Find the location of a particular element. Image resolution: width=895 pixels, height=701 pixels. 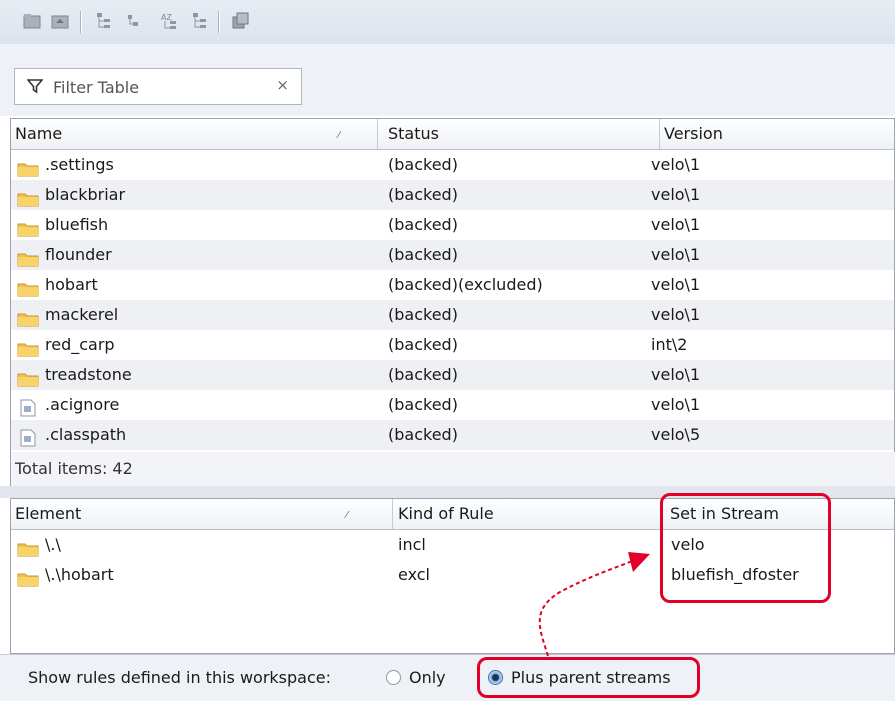

rule-row: \.\ incl velo is located at coordinates (452, 545).